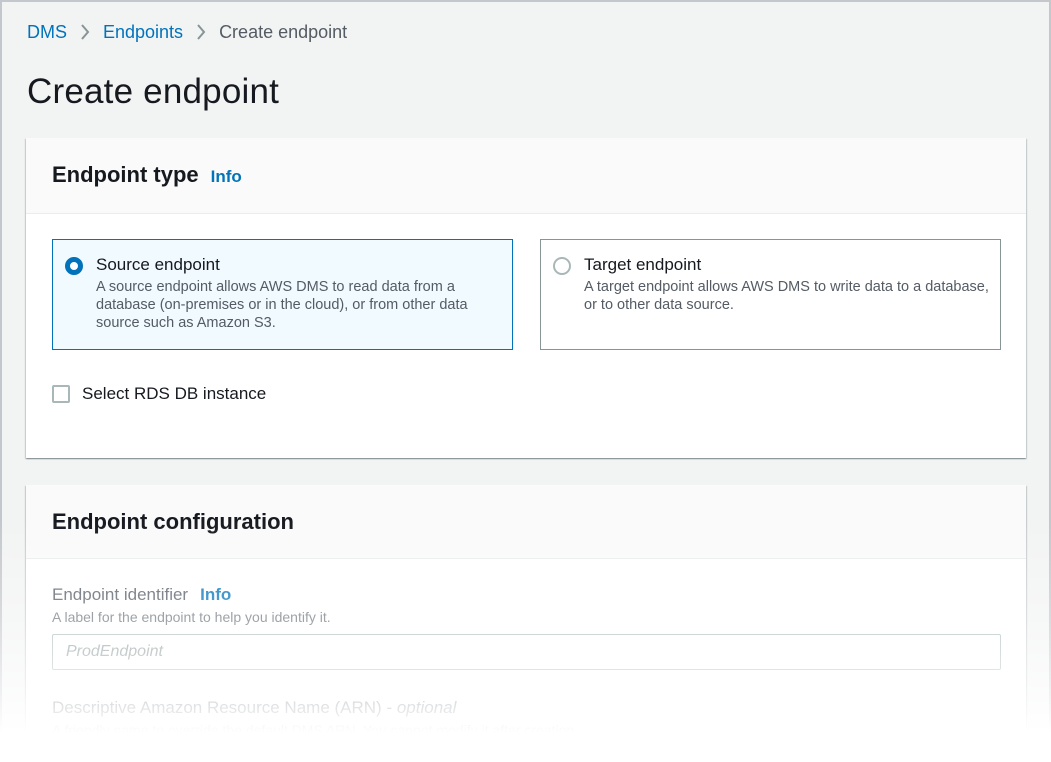  What do you see at coordinates (215, 594) in the screenshot?
I see `endpoint-identifier-info-link: Info` at bounding box center [215, 594].